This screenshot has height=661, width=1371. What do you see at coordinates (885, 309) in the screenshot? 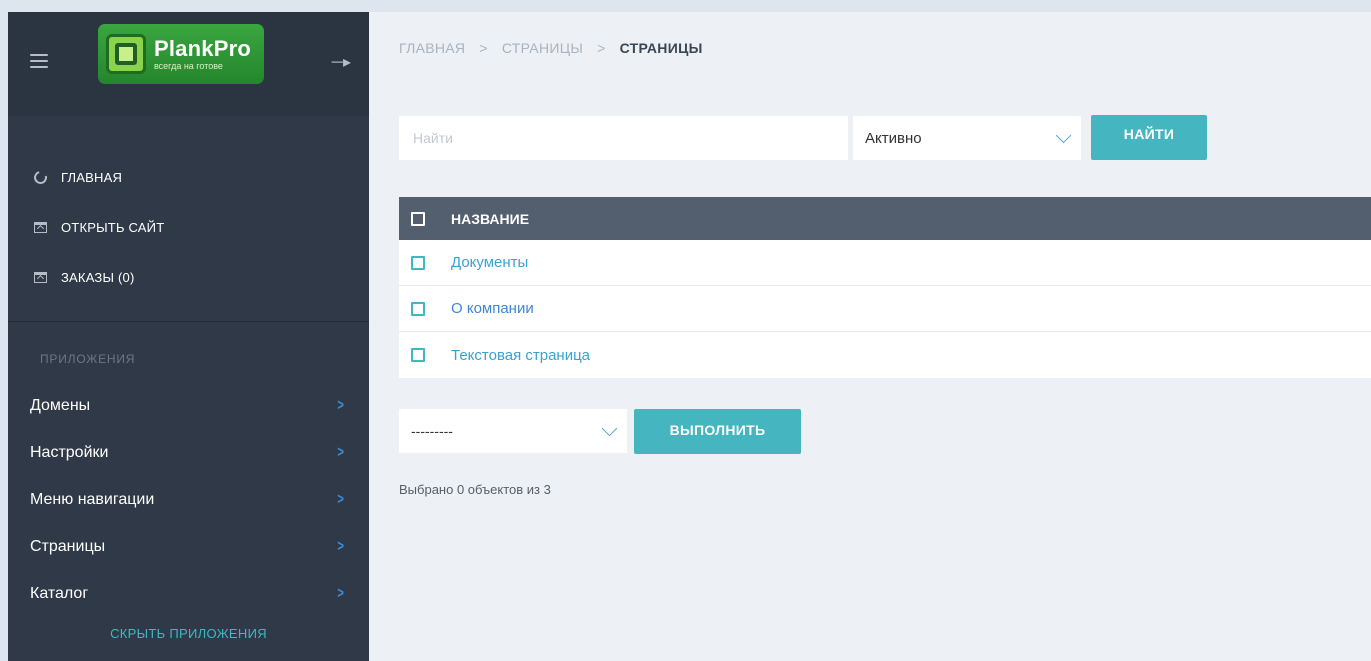
I see `table-row: О компании` at bounding box center [885, 309].